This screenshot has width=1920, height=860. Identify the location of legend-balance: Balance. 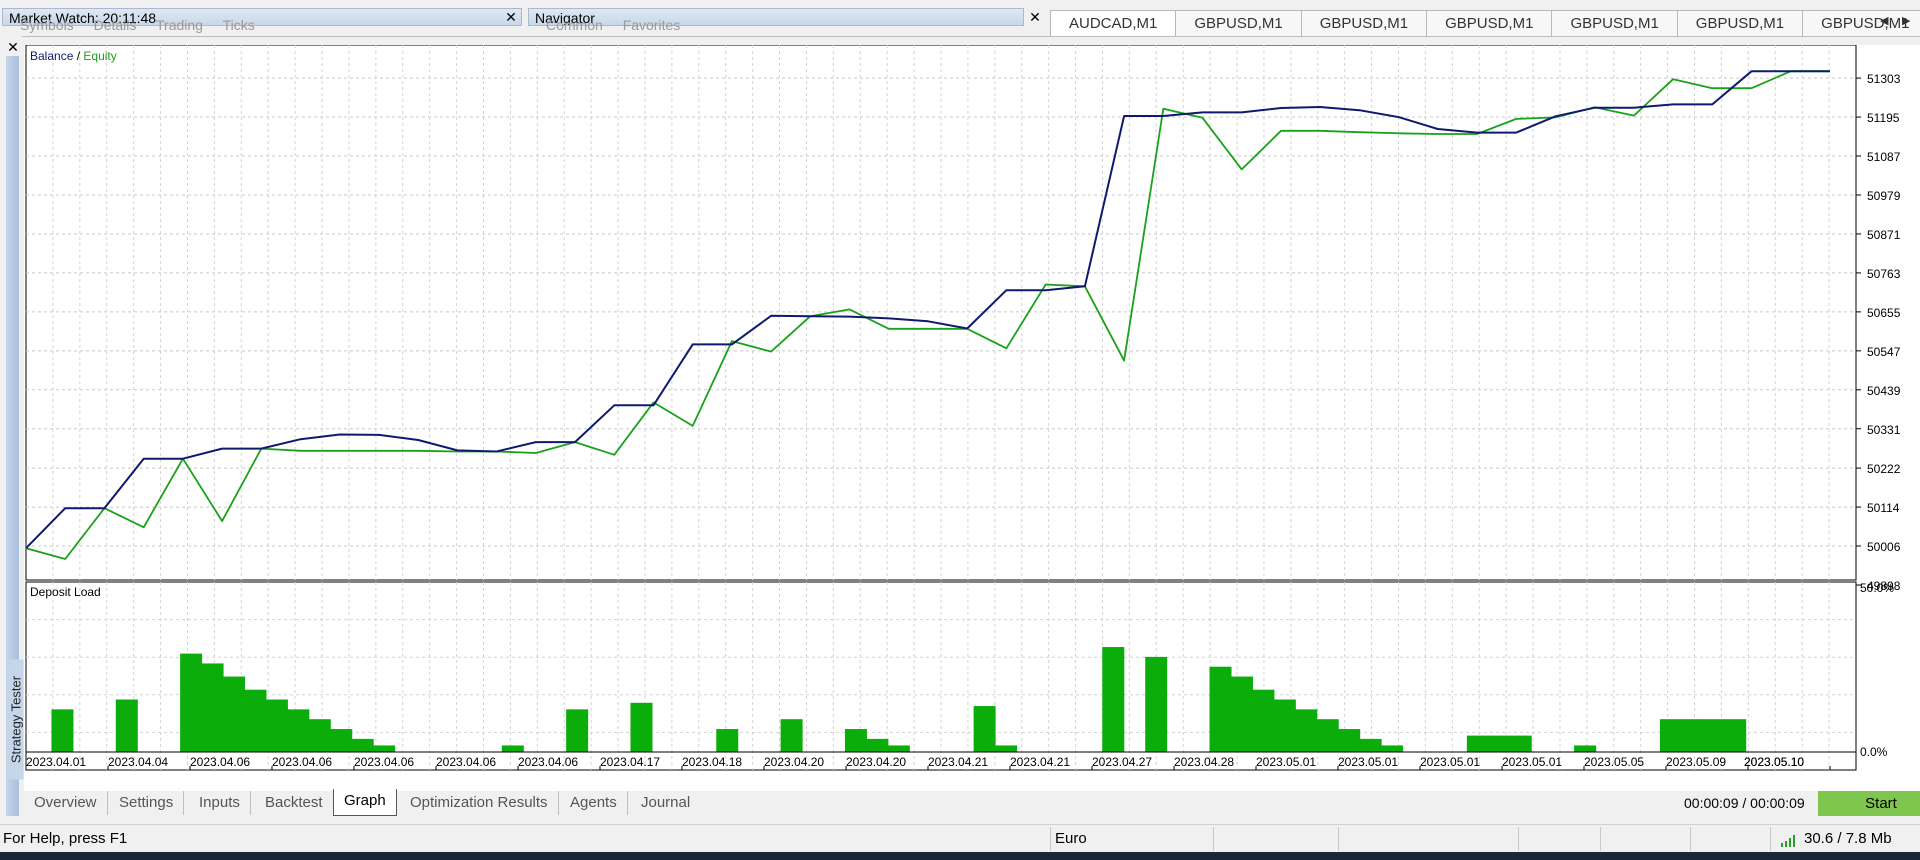
(52, 56).